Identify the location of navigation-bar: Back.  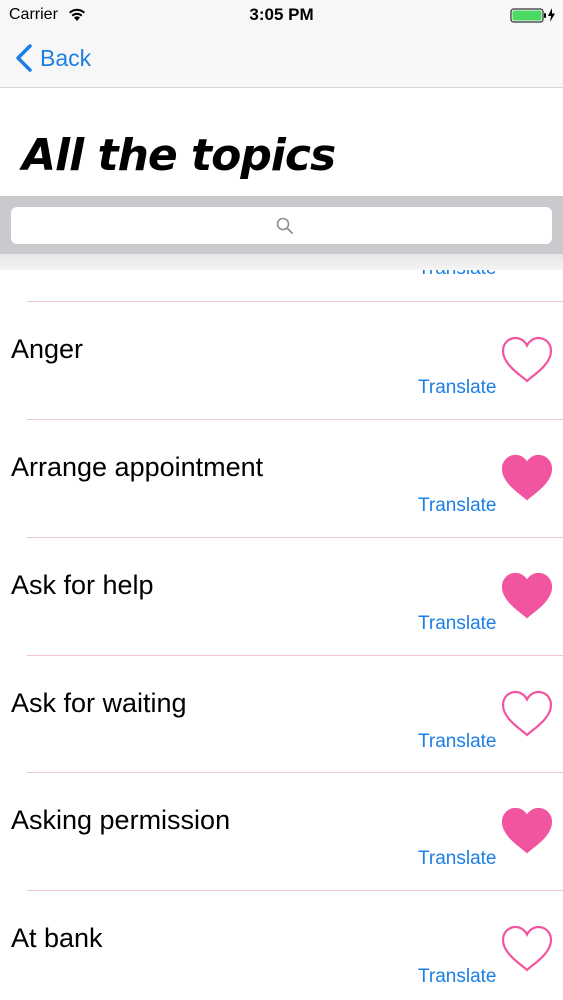
(281, 59).